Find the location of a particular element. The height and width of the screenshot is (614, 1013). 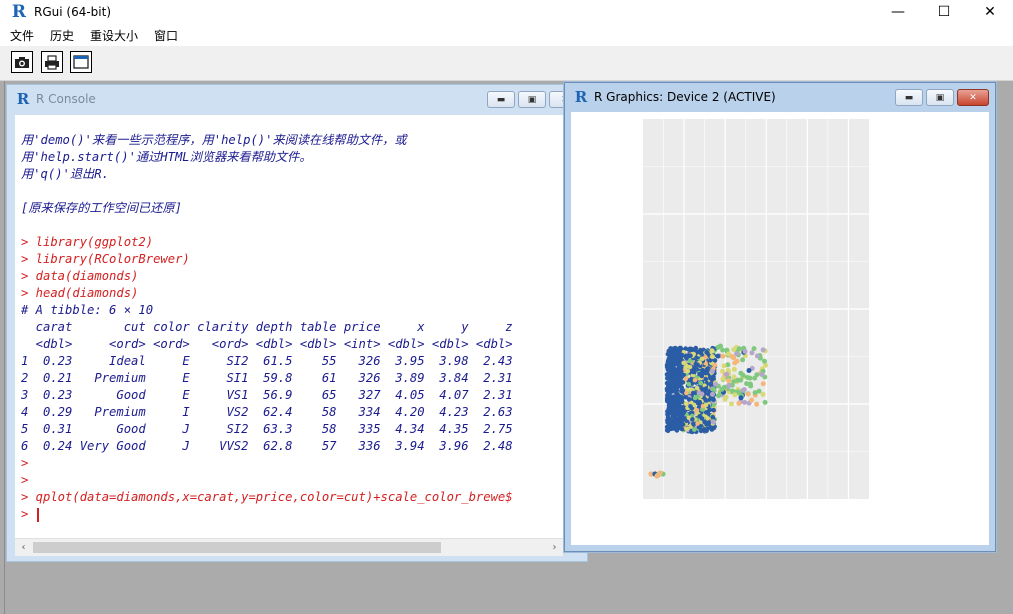

maximize-button: ☐ is located at coordinates (944, 12).